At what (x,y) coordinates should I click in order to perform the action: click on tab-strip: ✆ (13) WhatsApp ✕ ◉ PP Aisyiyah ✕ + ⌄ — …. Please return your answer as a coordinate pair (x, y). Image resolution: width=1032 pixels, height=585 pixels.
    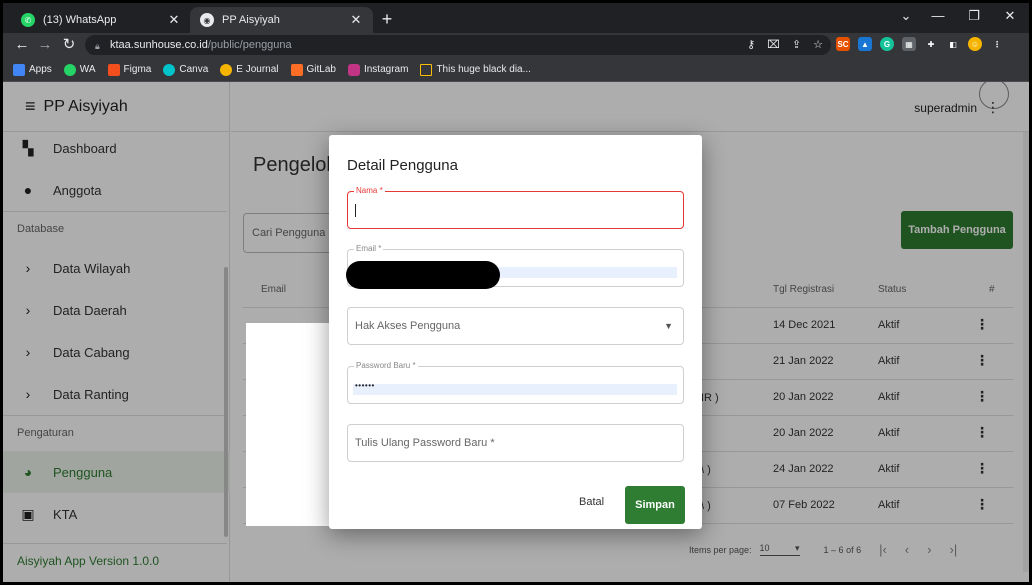
    Looking at the image, I should click on (516, 18).